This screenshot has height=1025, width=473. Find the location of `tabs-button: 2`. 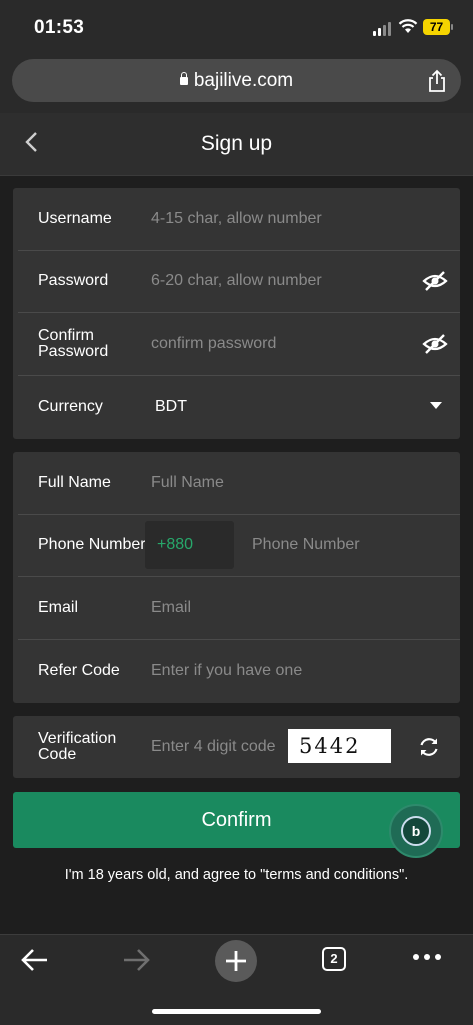

tabs-button: 2 is located at coordinates (334, 959).